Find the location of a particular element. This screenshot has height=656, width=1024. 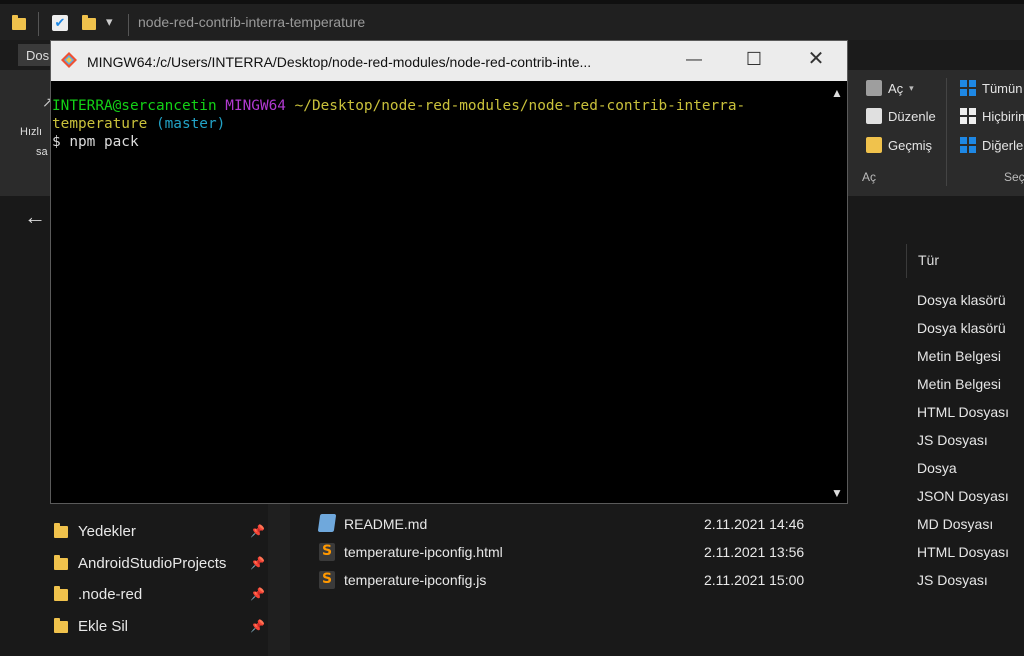

column-header-type: Tür is located at coordinates (928, 260).